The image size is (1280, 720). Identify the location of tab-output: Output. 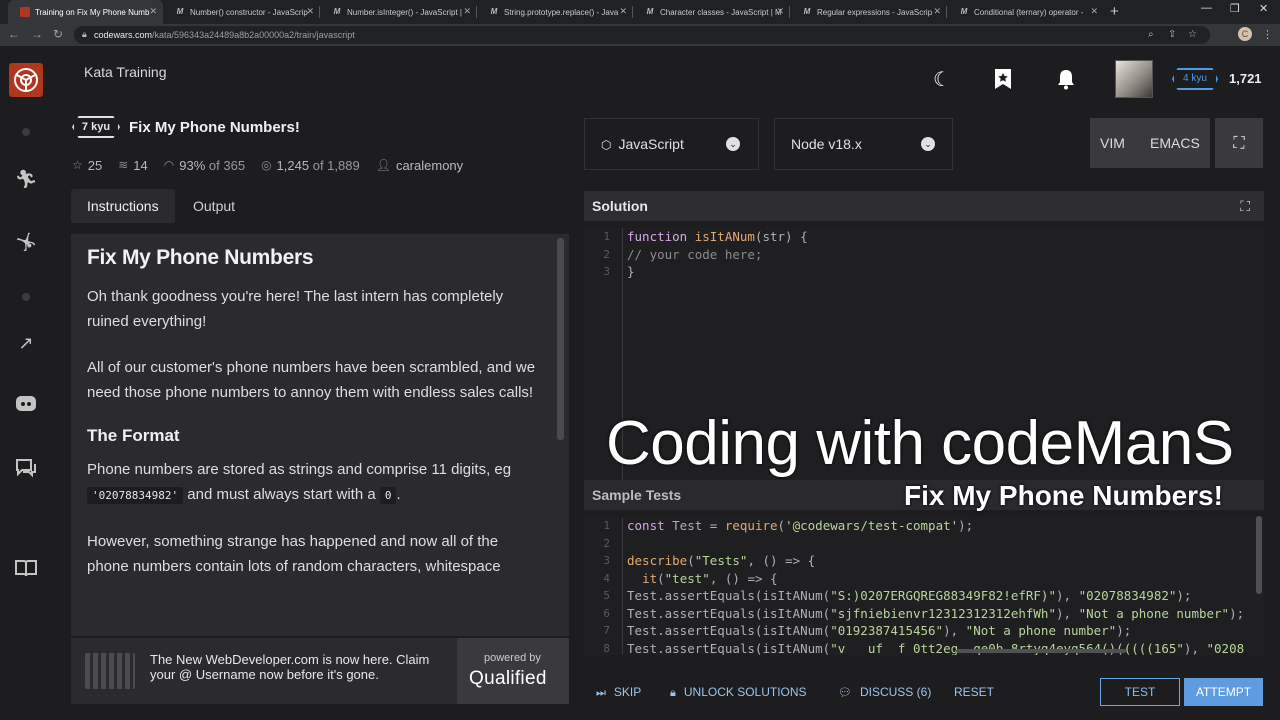
(214, 206).